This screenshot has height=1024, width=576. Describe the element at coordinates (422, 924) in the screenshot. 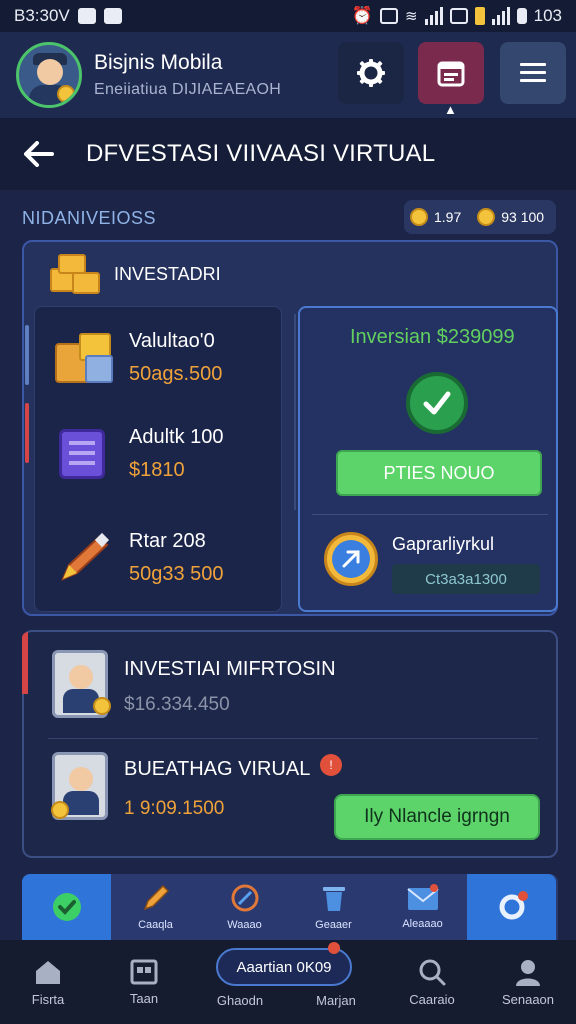

I see `tool-label: Aleaaao` at that location.